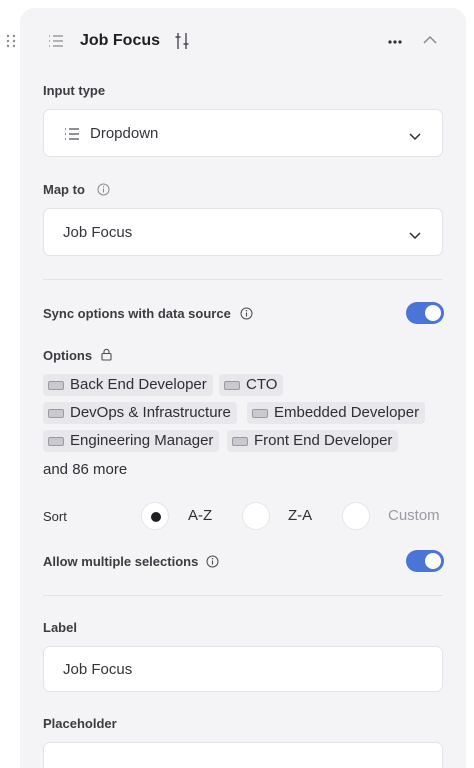 The height and width of the screenshot is (768, 474). What do you see at coordinates (121, 561) in the screenshot?
I see `allow-multiple-label: Allow multiple selections` at bounding box center [121, 561].